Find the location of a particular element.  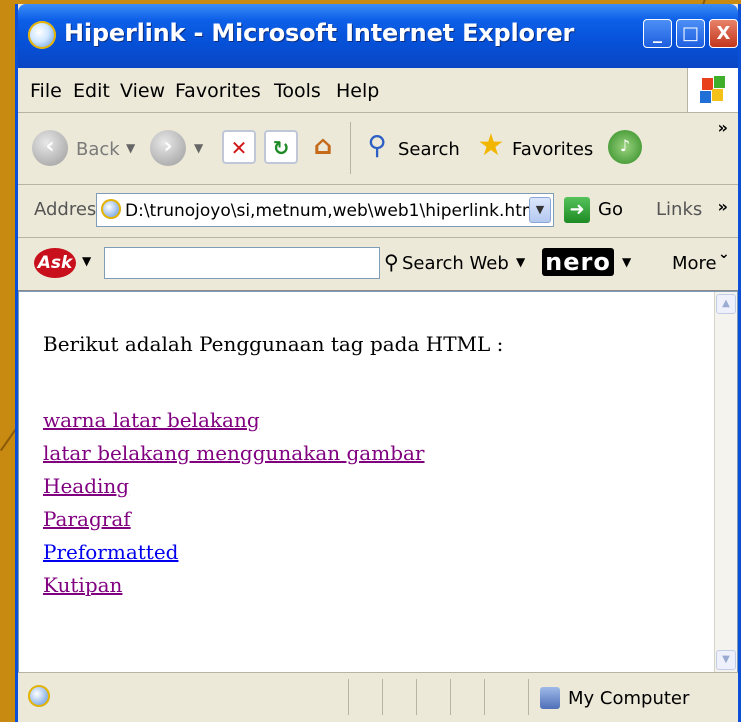

ask-dropdown-icon: ▼ is located at coordinates (86, 261).